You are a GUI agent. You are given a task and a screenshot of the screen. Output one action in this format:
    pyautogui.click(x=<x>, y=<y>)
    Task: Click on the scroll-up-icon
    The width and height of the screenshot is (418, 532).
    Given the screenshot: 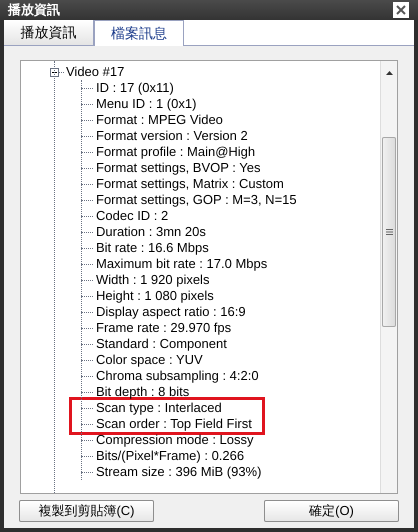 What is the action you would take?
    pyautogui.click(x=389, y=73)
    